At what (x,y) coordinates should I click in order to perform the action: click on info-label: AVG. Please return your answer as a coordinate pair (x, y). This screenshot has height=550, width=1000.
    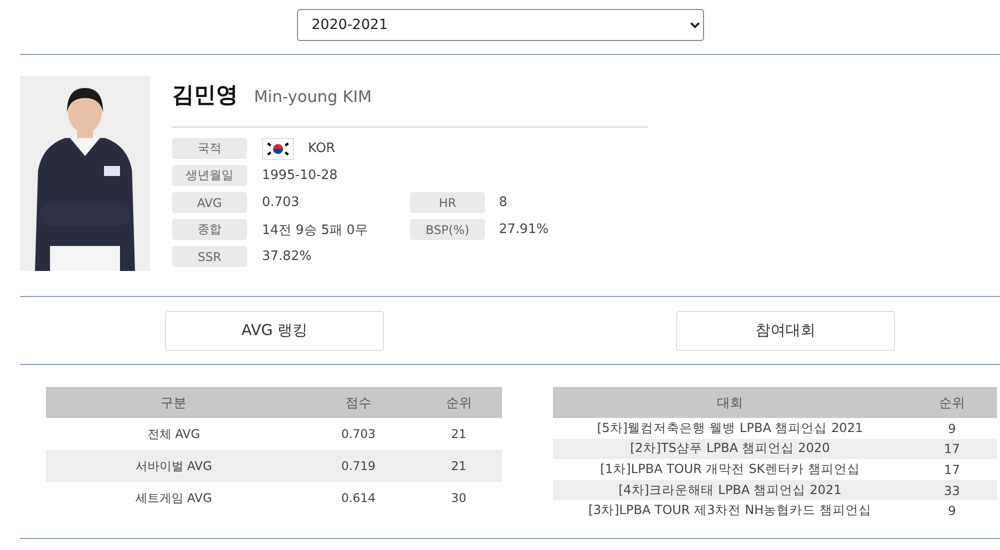
    Looking at the image, I should click on (209, 202).